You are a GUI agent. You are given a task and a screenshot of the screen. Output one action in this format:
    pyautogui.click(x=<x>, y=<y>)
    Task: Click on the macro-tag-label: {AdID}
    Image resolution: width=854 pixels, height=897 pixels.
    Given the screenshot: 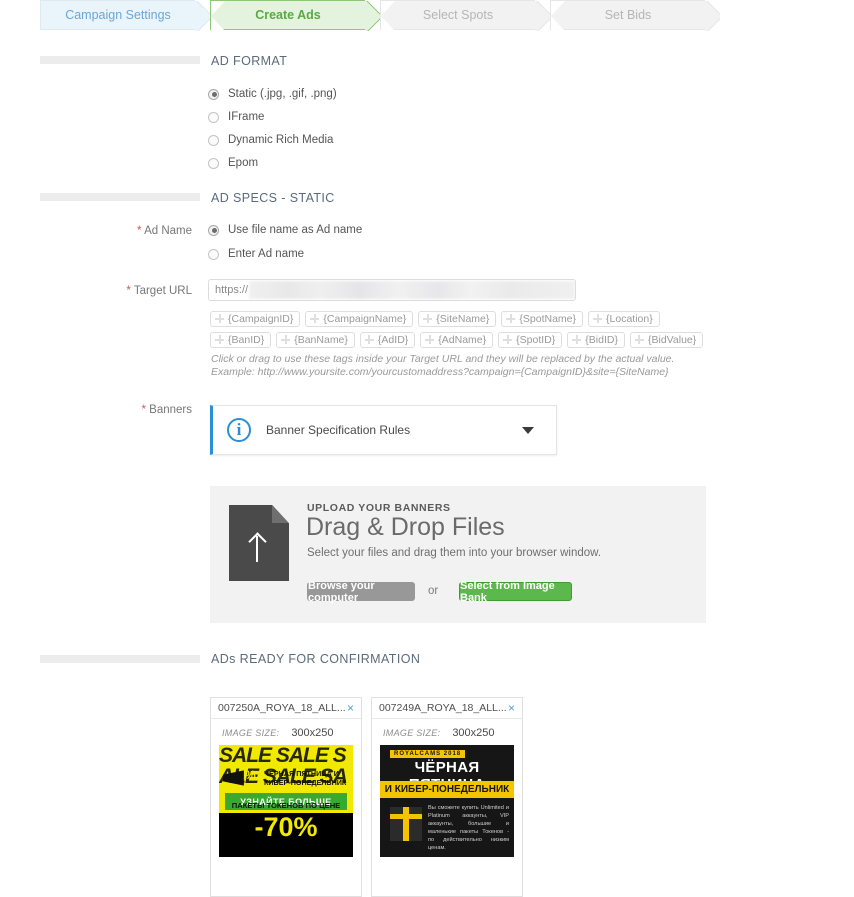 What is the action you would take?
    pyautogui.click(x=393, y=339)
    